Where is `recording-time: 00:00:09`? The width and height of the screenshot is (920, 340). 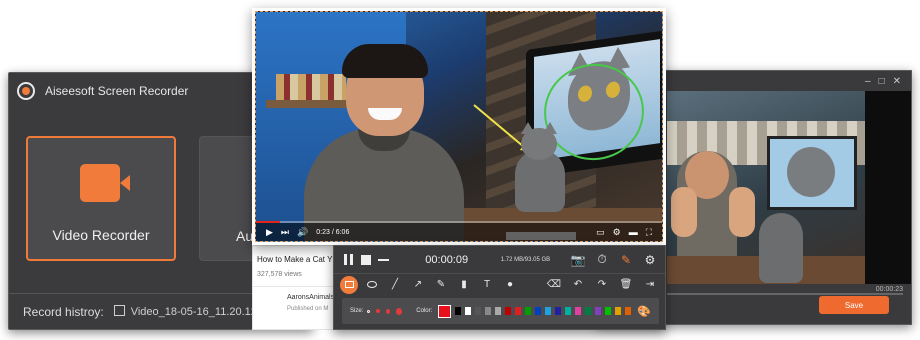
recording-time: 00:00:09 is located at coordinates (447, 259).